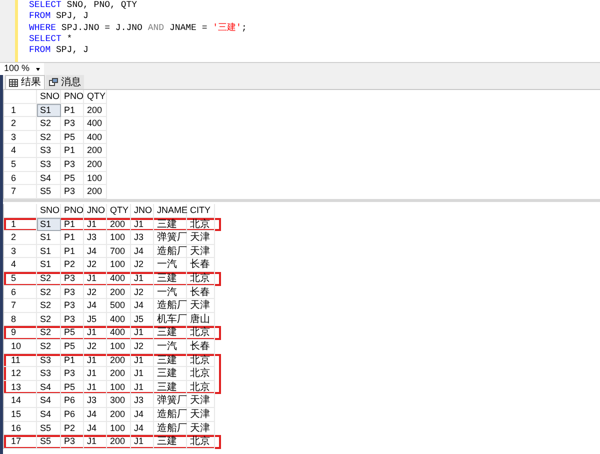 This screenshot has width=600, height=454. Describe the element at coordinates (72, 97) in the screenshot. I see `column-header: PNO` at that location.